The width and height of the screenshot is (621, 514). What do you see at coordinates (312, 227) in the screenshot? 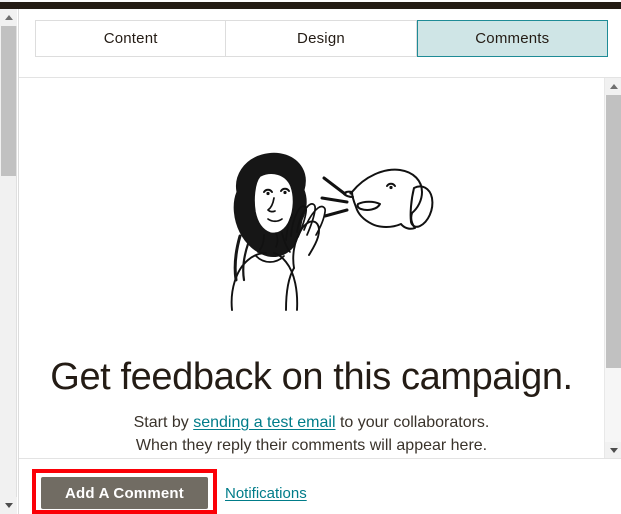
I see `woman-listening-to-dog-illustration` at bounding box center [312, 227].